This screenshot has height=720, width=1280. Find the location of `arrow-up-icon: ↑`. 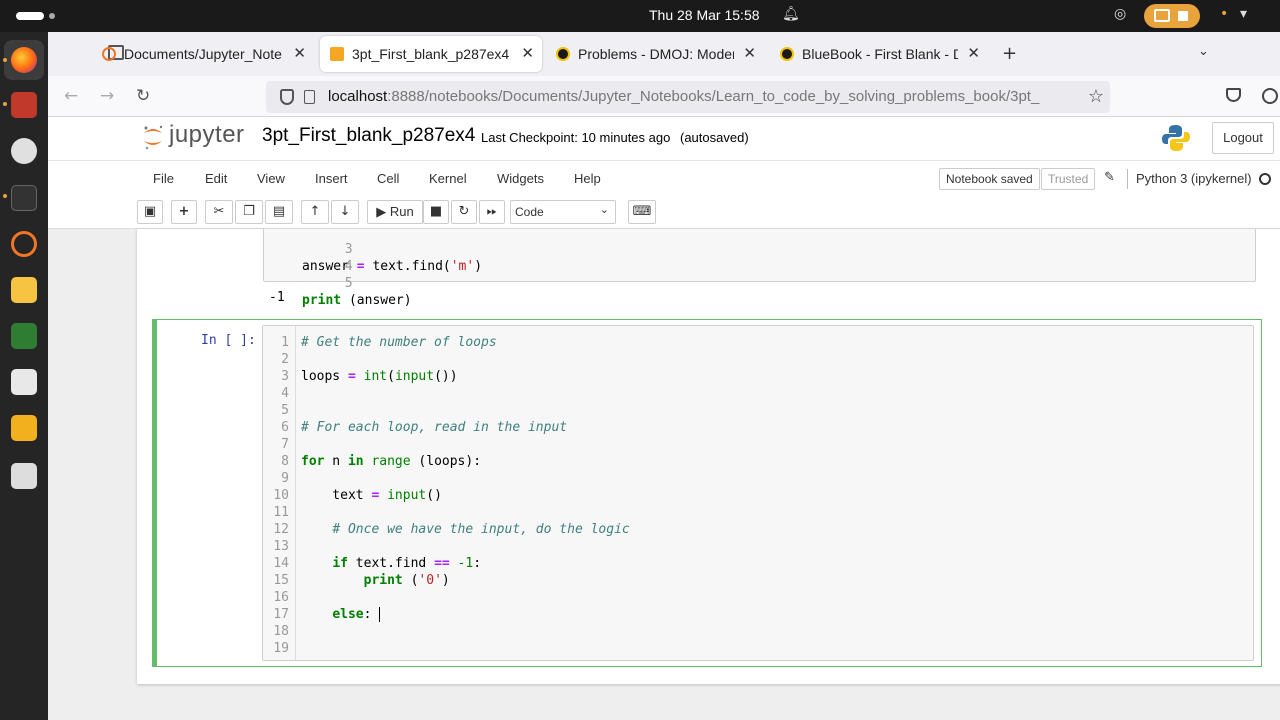

arrow-up-icon: ↑ is located at coordinates (315, 211).